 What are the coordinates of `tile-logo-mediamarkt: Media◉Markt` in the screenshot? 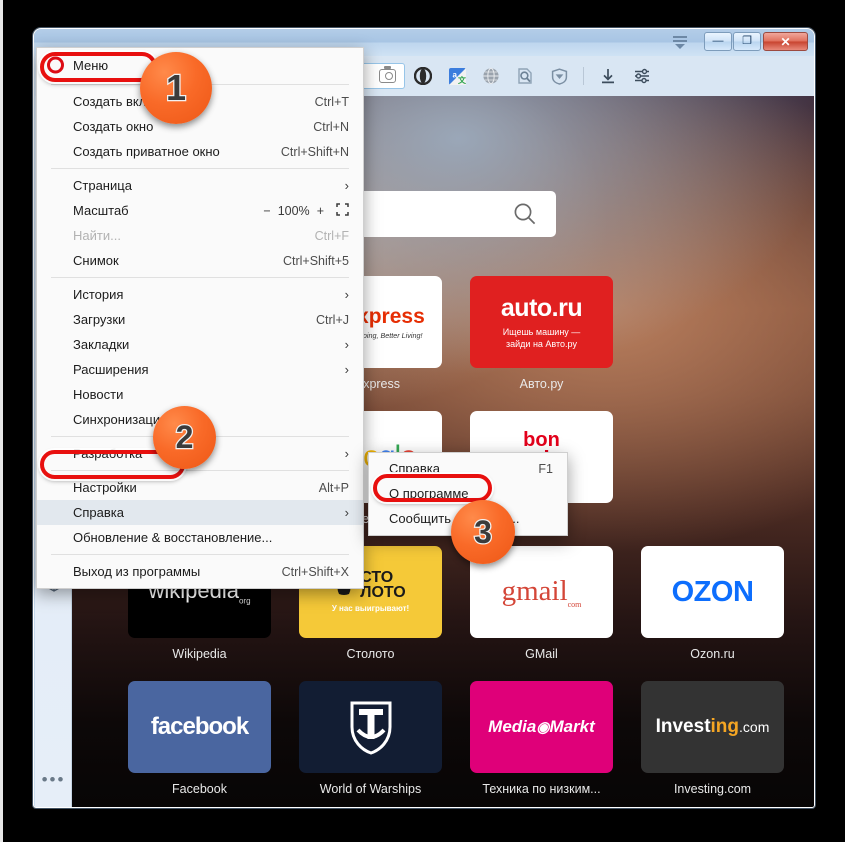 It's located at (541, 726).